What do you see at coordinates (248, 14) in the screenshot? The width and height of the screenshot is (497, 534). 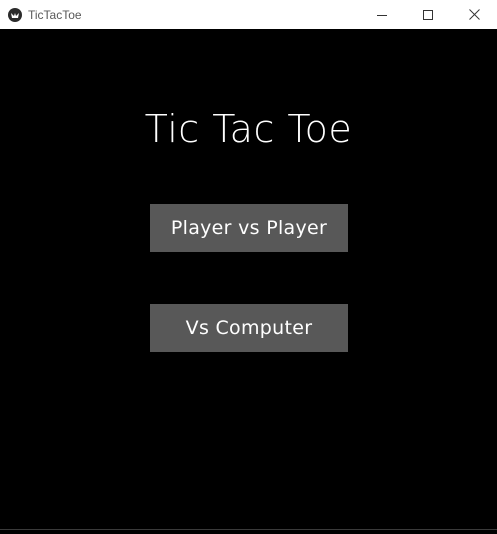 I see `title-bar: TicTacToe` at bounding box center [248, 14].